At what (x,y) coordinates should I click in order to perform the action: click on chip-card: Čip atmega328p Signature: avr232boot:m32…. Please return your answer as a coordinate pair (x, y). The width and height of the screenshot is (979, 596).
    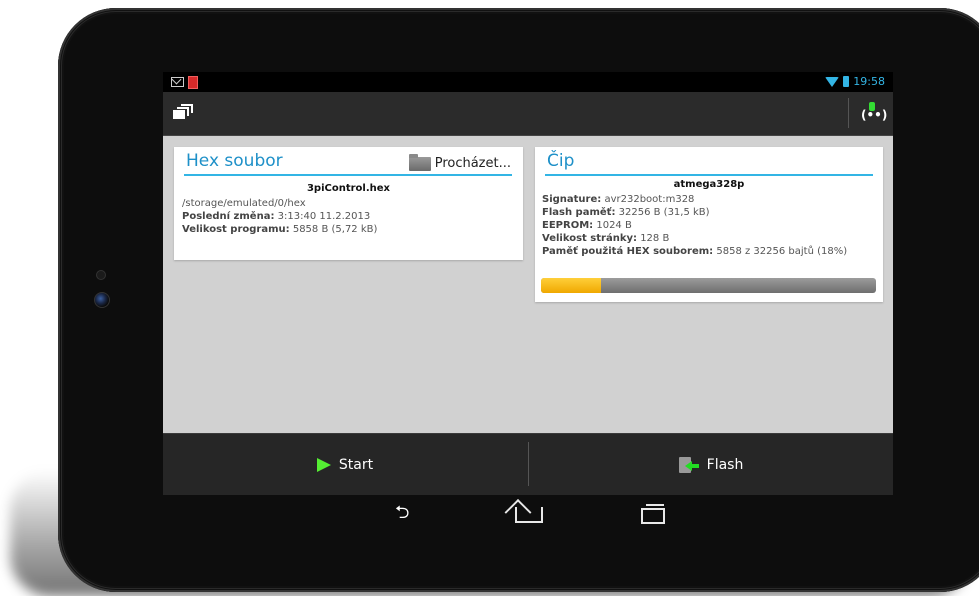
    Looking at the image, I should click on (709, 224).